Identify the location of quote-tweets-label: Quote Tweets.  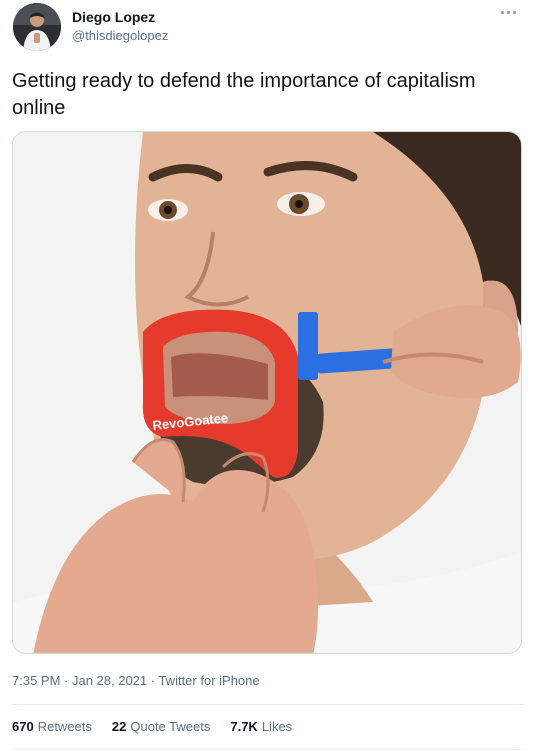
(170, 726).